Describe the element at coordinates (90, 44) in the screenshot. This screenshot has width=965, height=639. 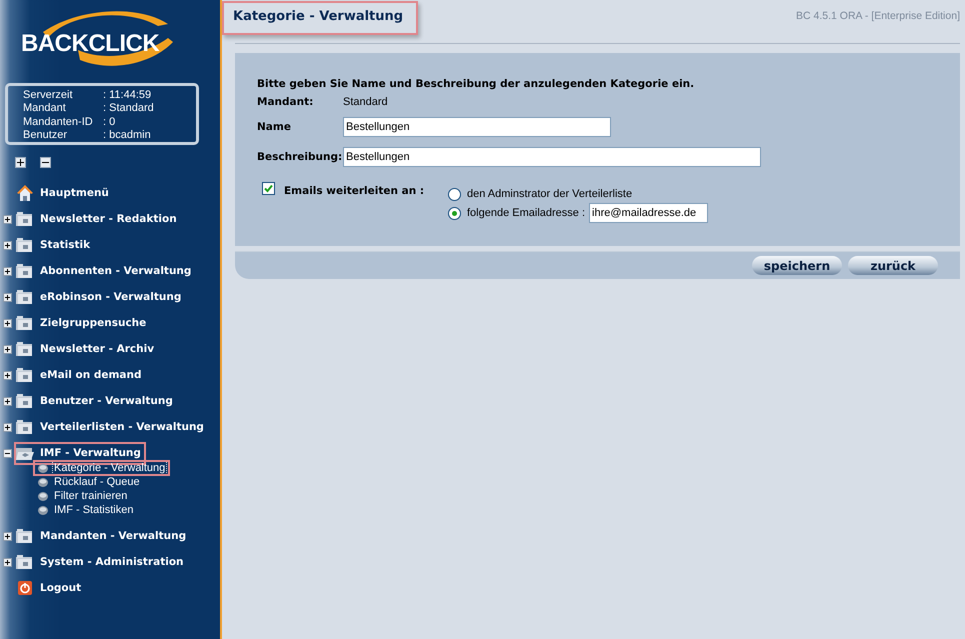
I see `logo-text: BACKCLICK` at that location.